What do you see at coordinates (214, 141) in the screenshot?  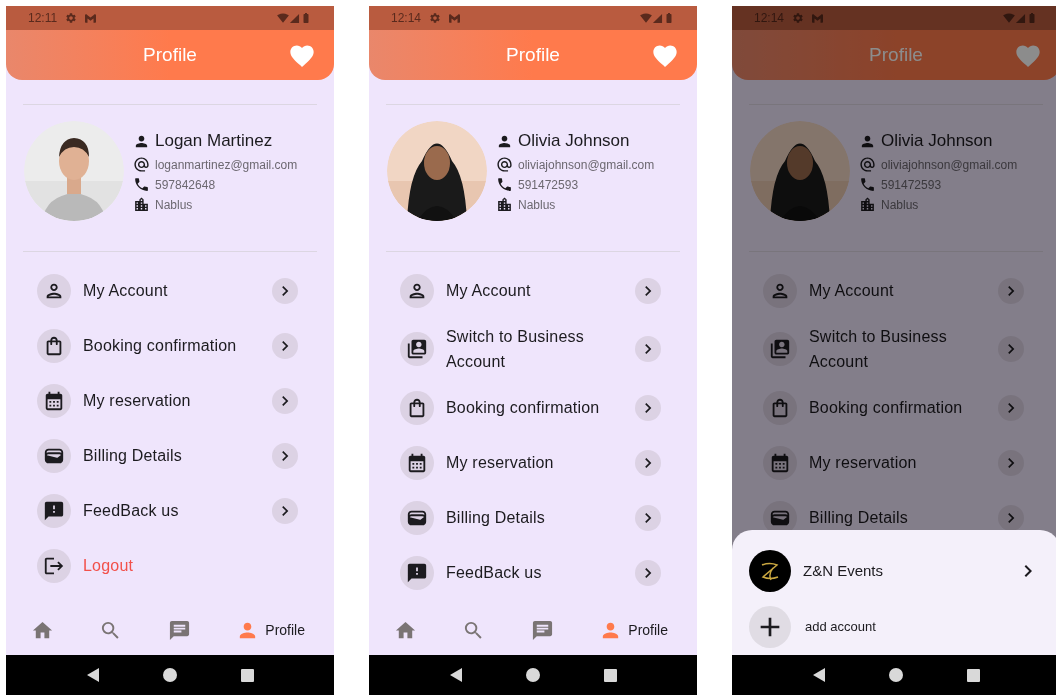 I see `user-name: Logan Martinez` at bounding box center [214, 141].